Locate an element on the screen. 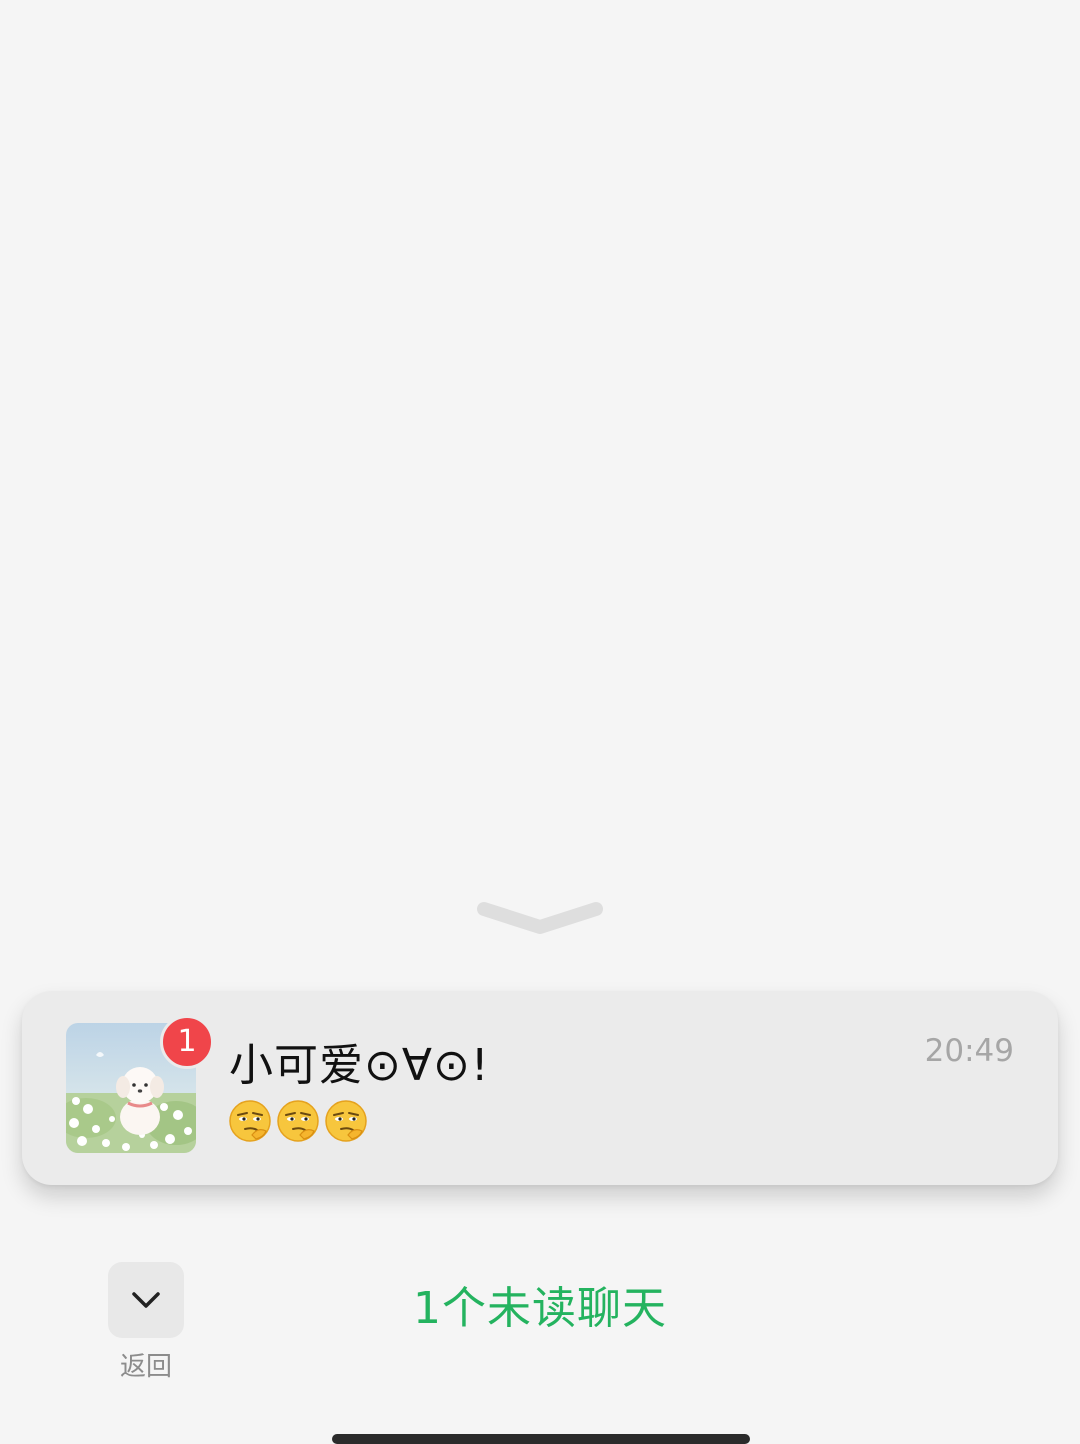 The width and height of the screenshot is (1080, 1444). unread-count-badge: 1 is located at coordinates (187, 1042).